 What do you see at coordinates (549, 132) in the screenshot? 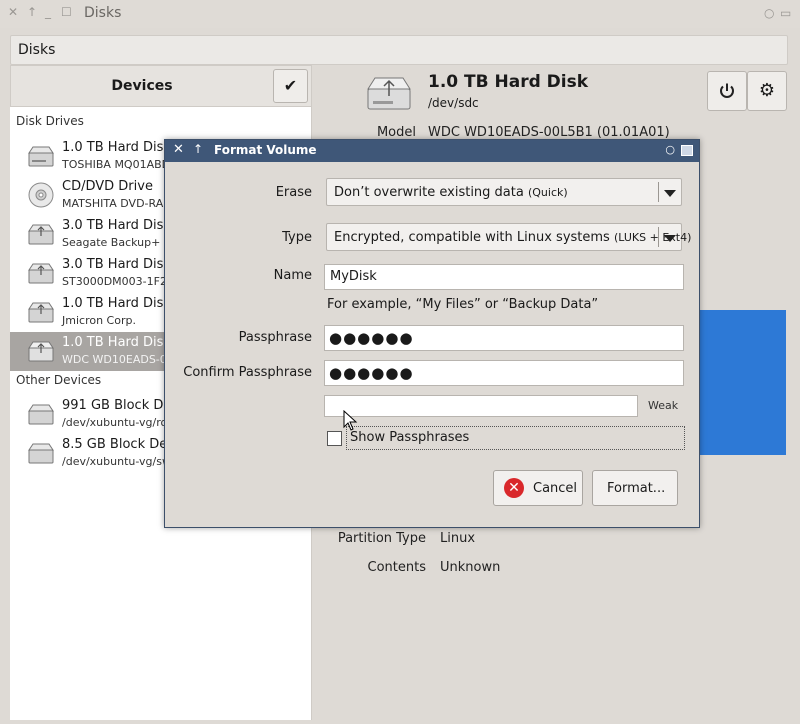
I see `model-value: WDC WD10EADS-00L5B1 (01.01A01)` at bounding box center [549, 132].